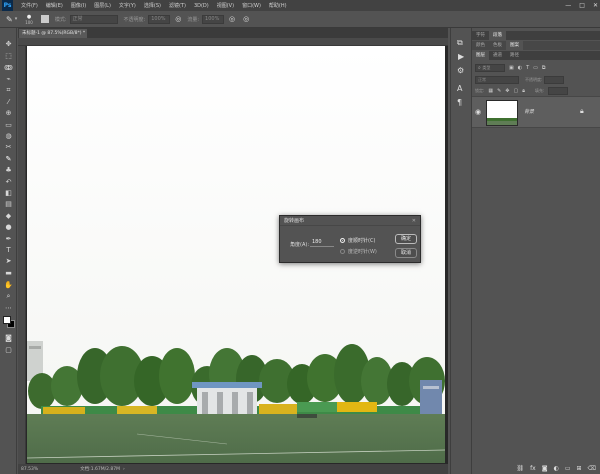 Image resolution: width=600 pixels, height=474 pixels. I want to click on ok-button: 确定, so click(406, 239).